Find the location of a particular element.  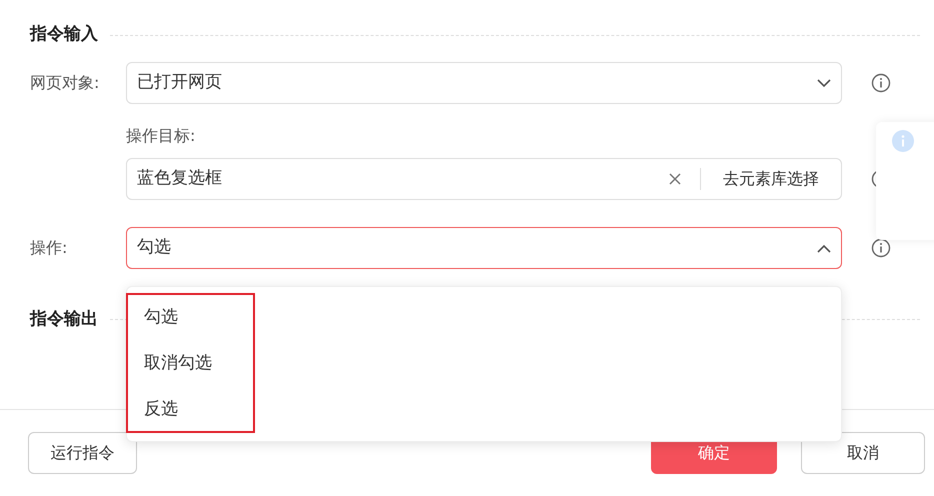

clear-icon is located at coordinates (675, 179).